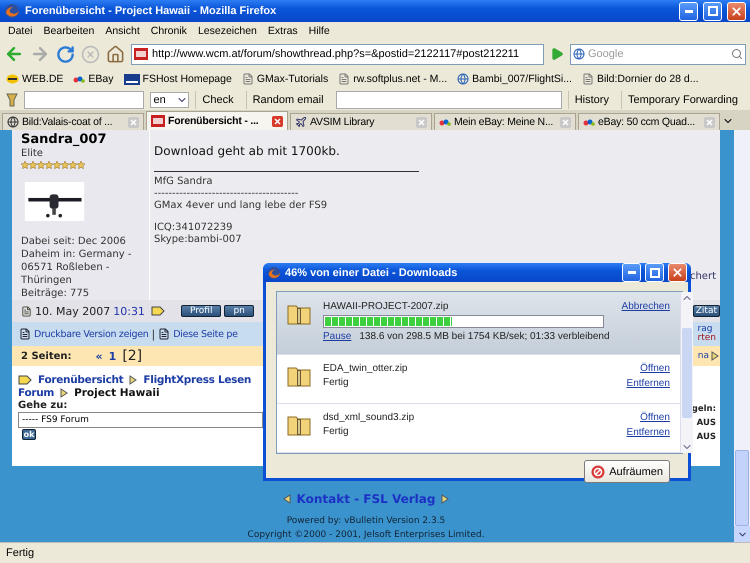 The image size is (750, 563). Describe the element at coordinates (227, 31) in the screenshot. I see `menu-item: Lesezeichen` at that location.